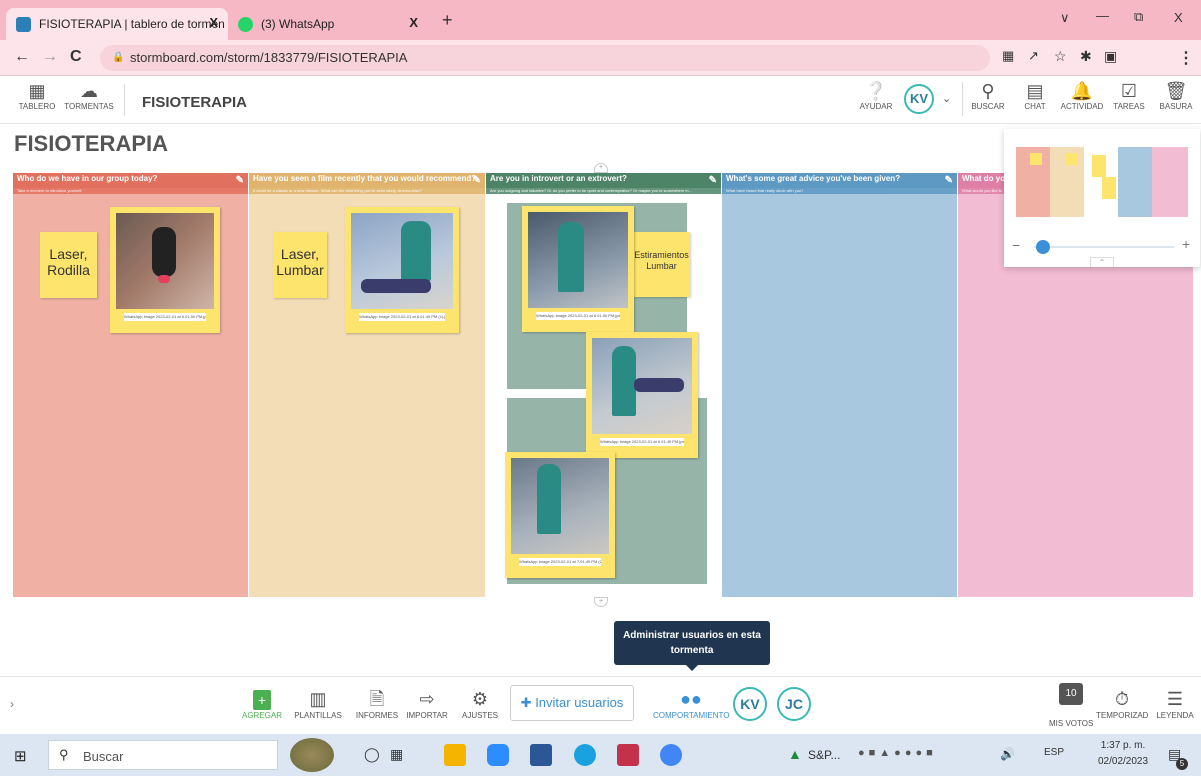  Describe the element at coordinates (1054, 752) in the screenshot. I see `keyboard-language: ESP` at that location.